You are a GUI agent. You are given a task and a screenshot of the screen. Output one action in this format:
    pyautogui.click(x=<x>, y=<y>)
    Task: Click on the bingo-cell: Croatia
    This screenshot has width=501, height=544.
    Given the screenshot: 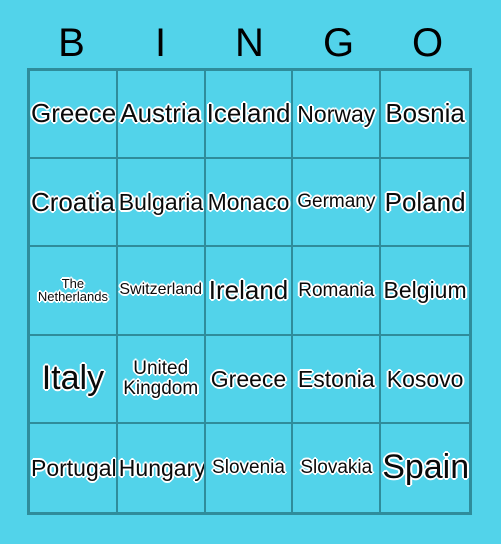 What is the action you would take?
    pyautogui.click(x=74, y=203)
    